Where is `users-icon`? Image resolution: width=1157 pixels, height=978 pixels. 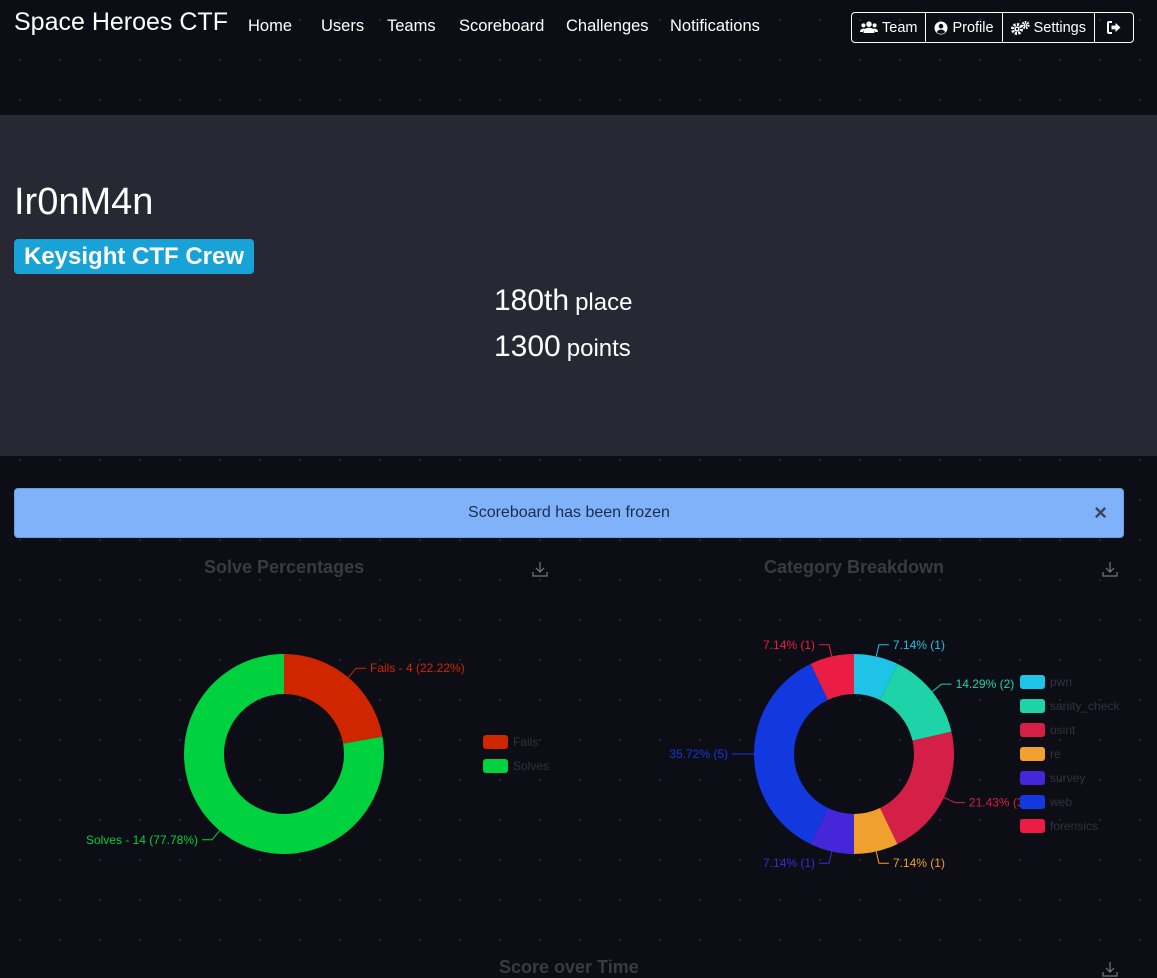
users-icon is located at coordinates (869, 27).